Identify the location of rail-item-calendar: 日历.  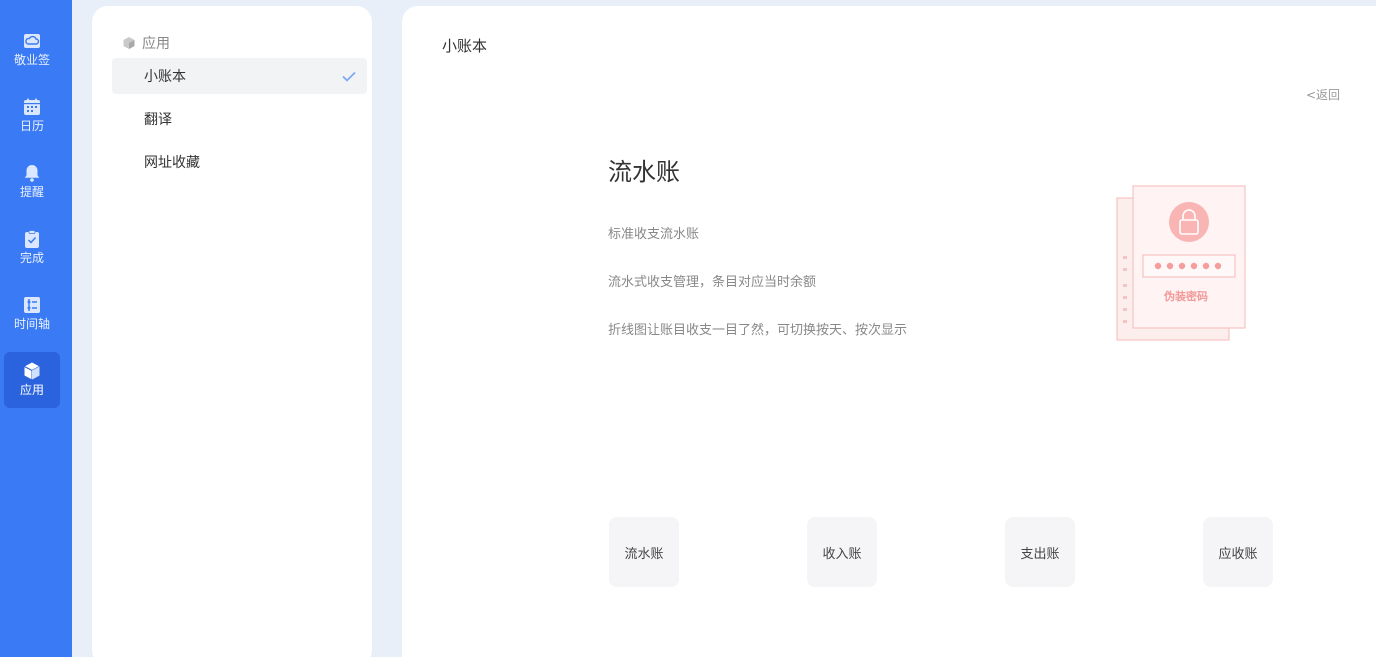
(32, 116).